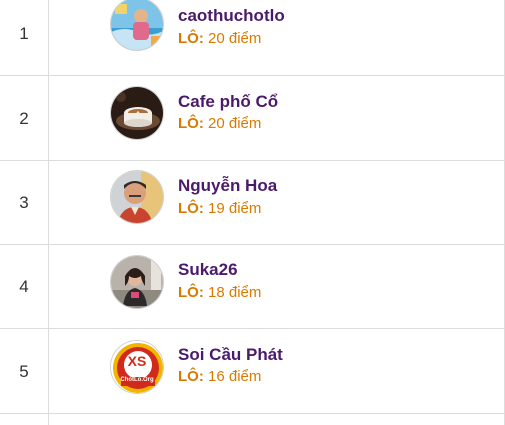 This screenshot has width=505, height=425. What do you see at coordinates (231, 16) in the screenshot?
I see `user-name: caothuchotlo` at bounding box center [231, 16].